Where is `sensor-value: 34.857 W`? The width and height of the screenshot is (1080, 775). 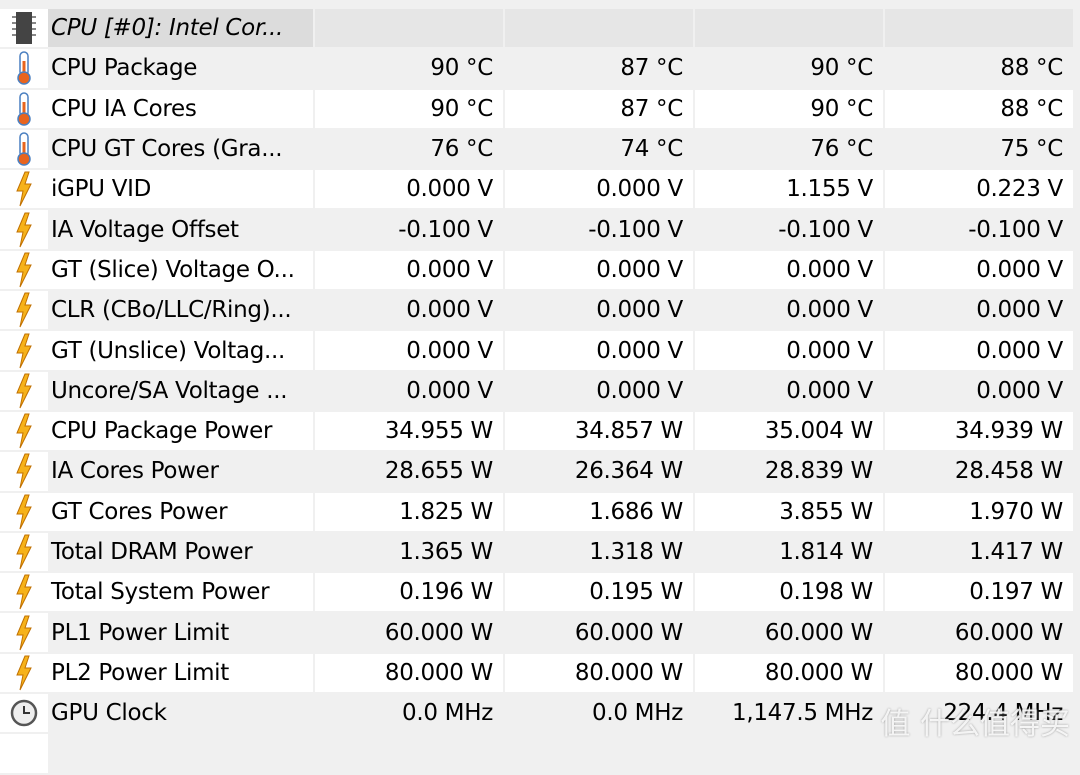 sensor-value: 34.857 W is located at coordinates (599, 431).